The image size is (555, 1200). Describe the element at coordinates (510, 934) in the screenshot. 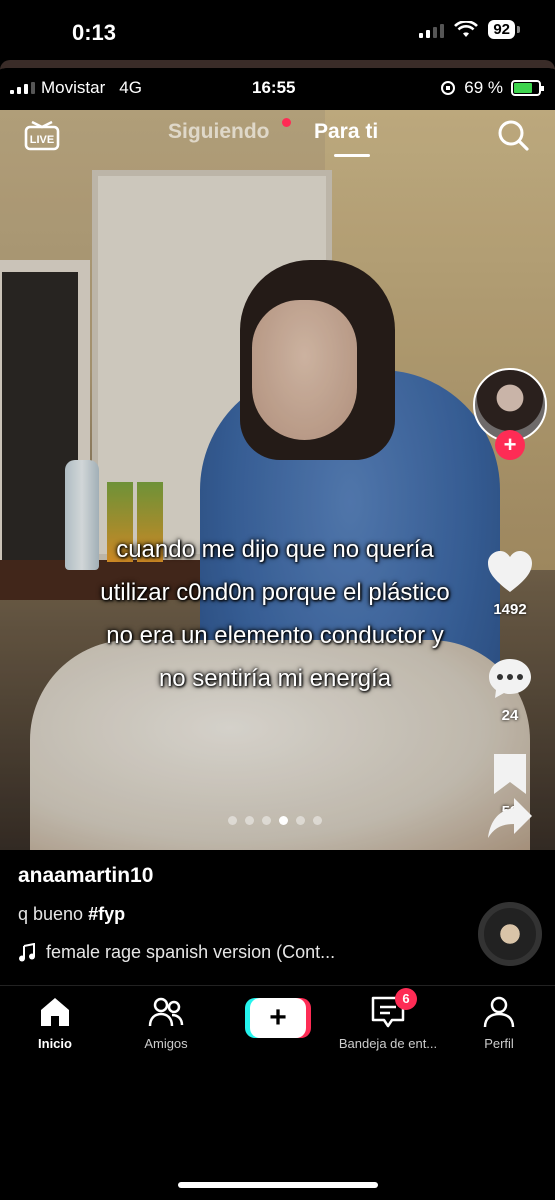

I see `music-disc-icon` at that location.